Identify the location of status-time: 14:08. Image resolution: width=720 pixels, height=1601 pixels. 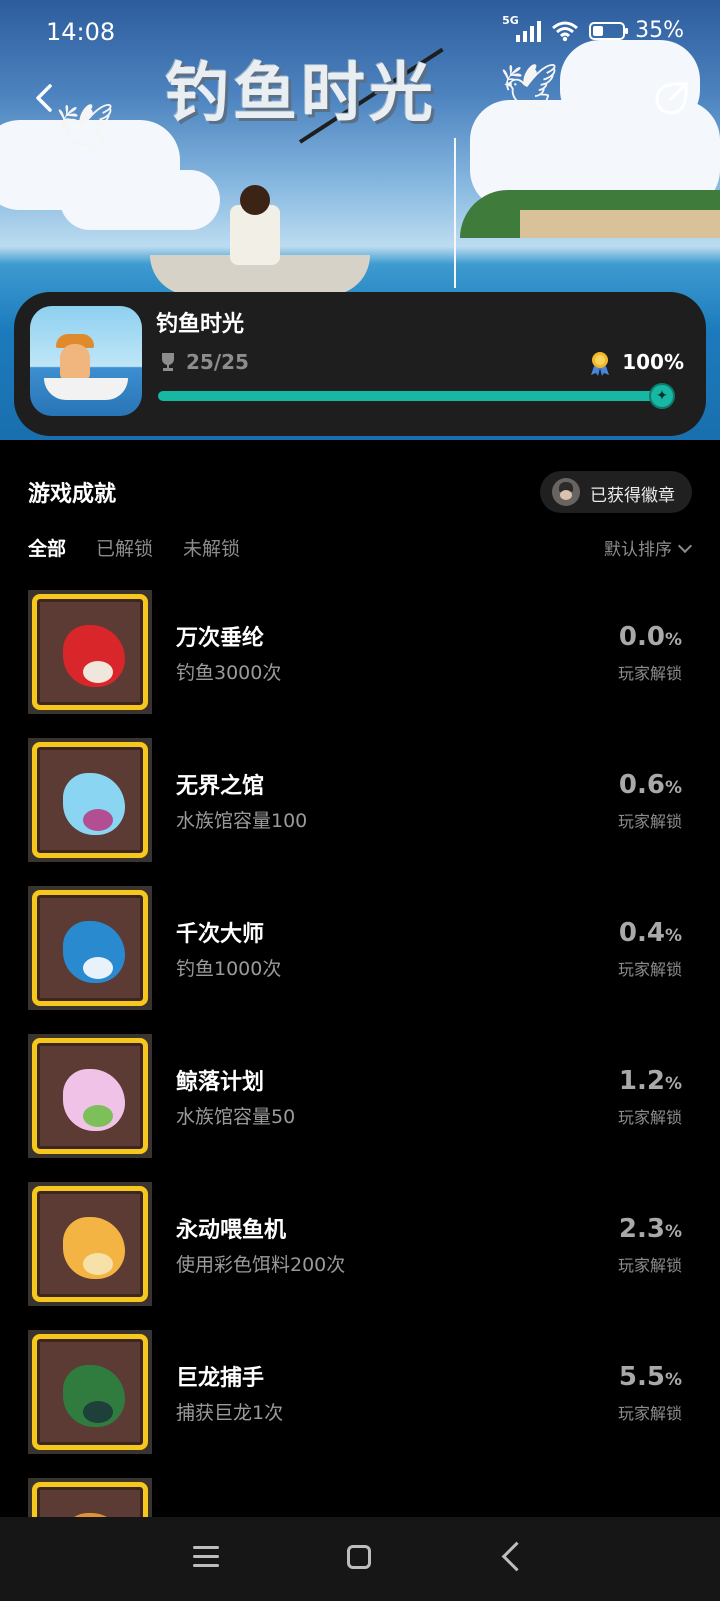
(81, 32).